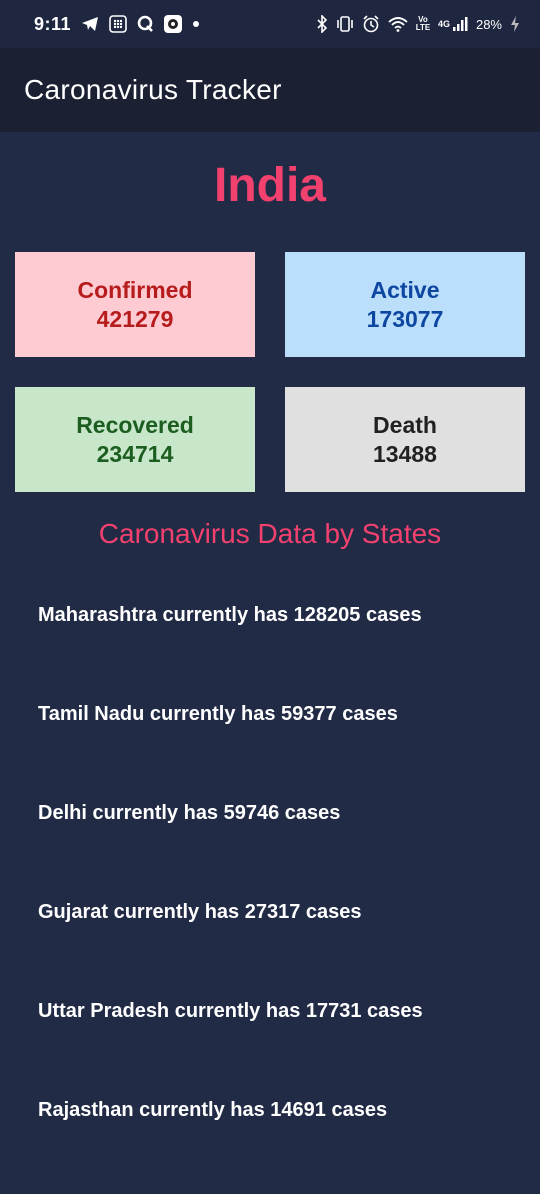 The height and width of the screenshot is (1194, 540). Describe the element at coordinates (270, 533) in the screenshot. I see `states-section-title: Caronavirus Data by States` at that location.